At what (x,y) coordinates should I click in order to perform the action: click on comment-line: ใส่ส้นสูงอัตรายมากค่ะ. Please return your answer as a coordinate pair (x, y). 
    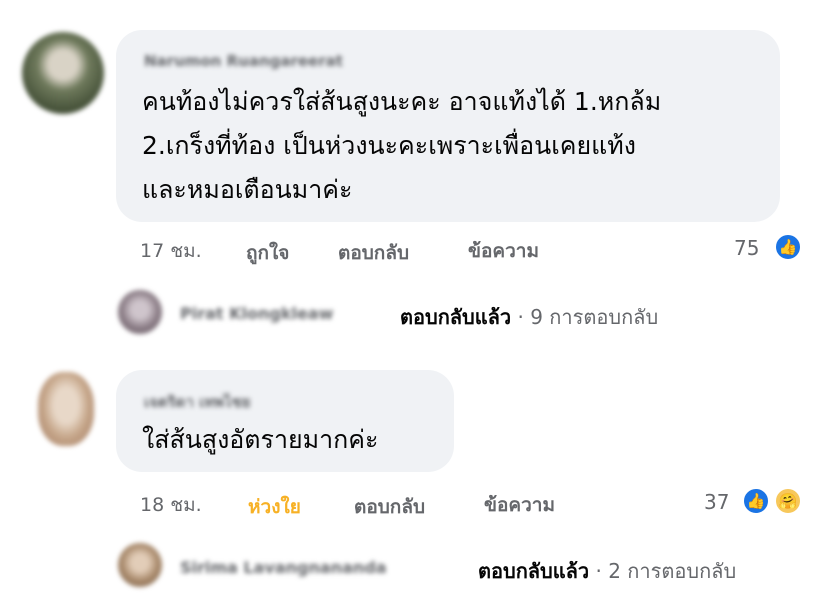
    Looking at the image, I should click on (260, 439).